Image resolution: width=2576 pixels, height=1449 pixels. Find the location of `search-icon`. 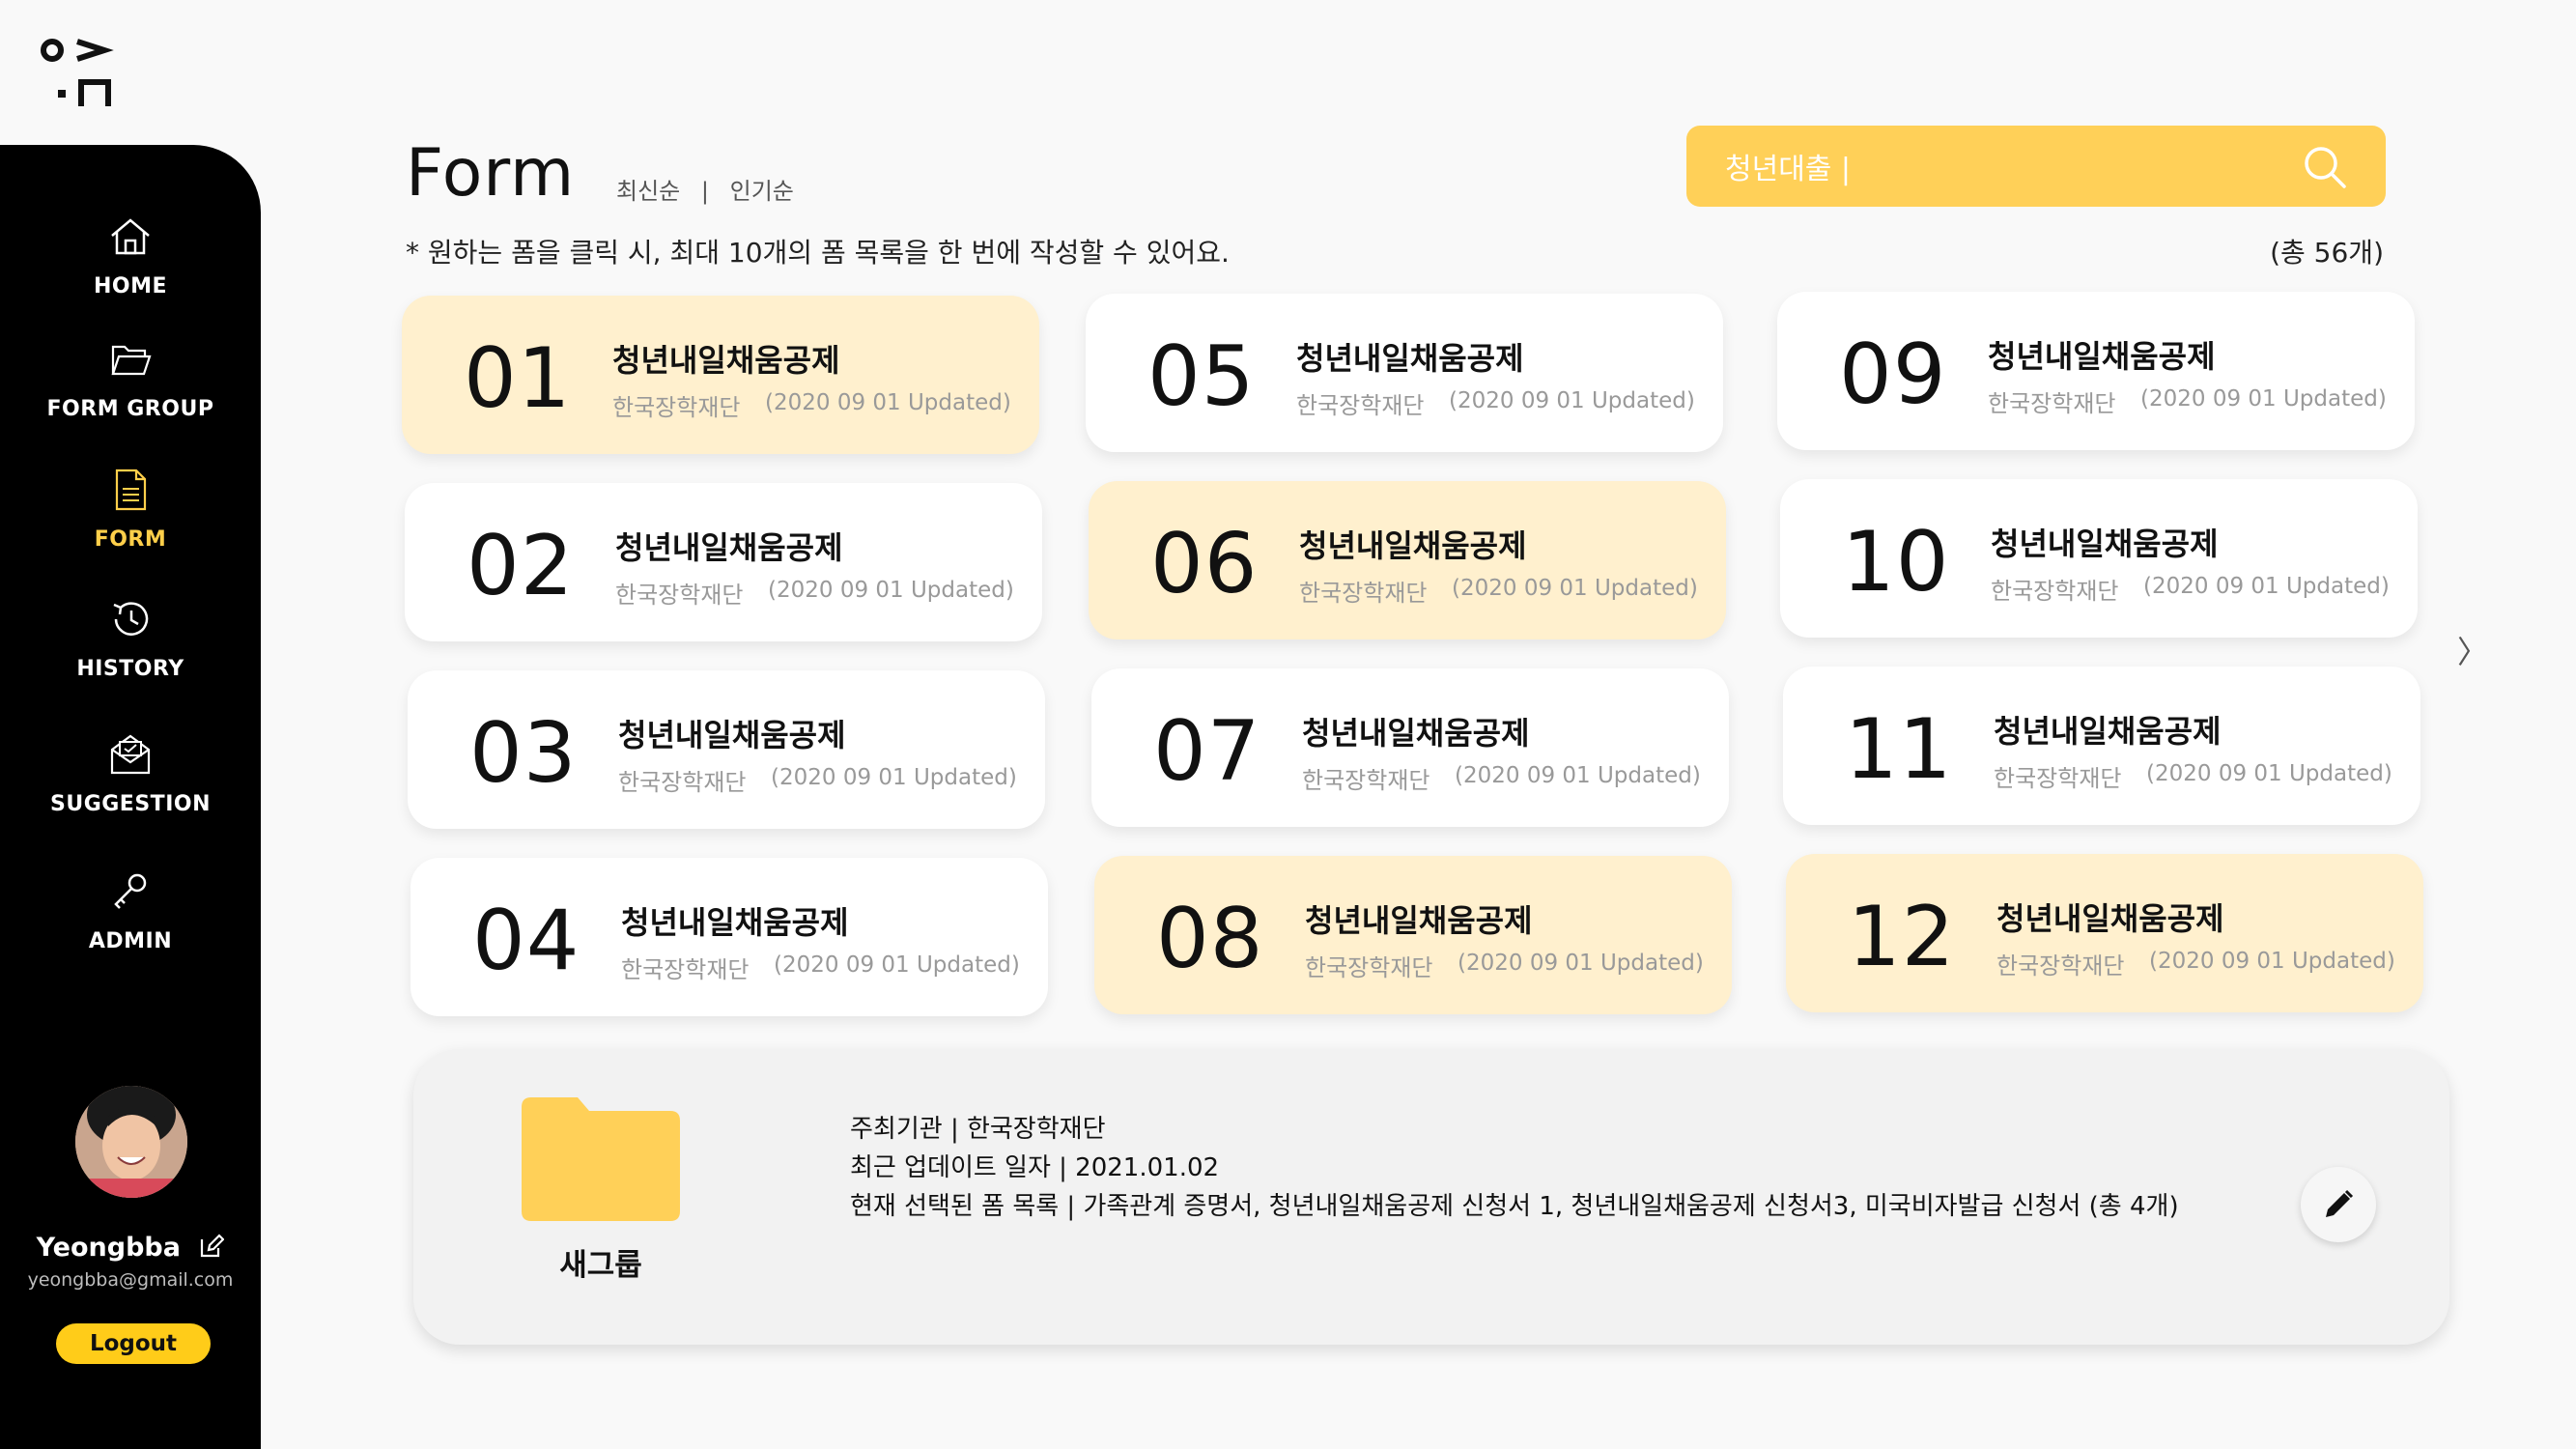

search-icon is located at coordinates (2325, 167).